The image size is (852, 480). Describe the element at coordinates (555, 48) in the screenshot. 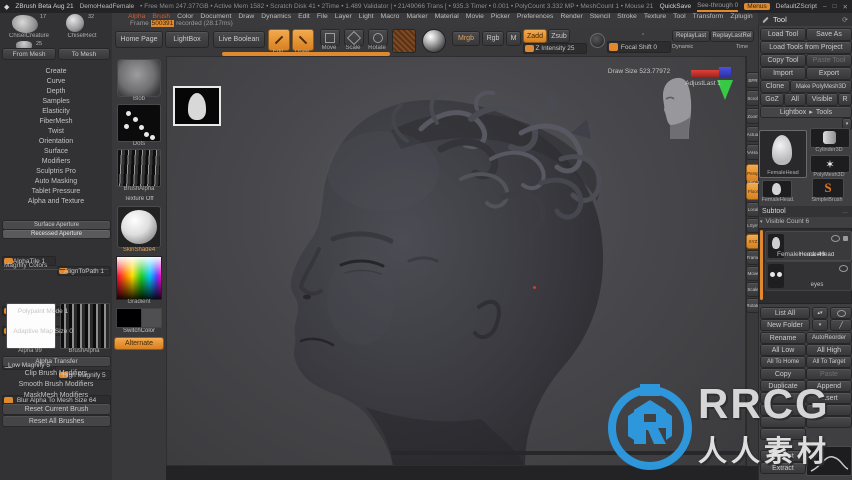

I see `z-intensity-slider: Z Intensity 25` at that location.